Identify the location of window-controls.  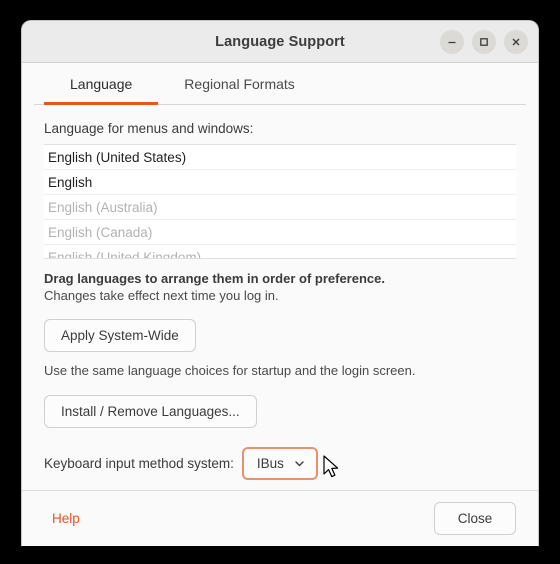
(484, 42).